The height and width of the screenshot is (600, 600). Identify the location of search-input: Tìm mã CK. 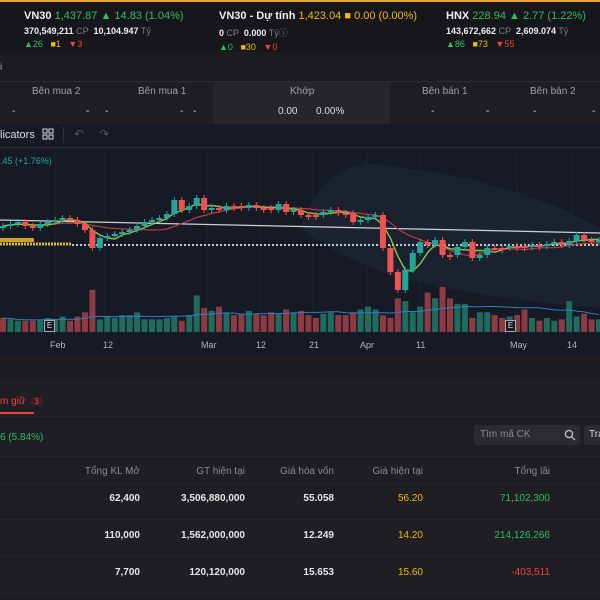
(527, 435).